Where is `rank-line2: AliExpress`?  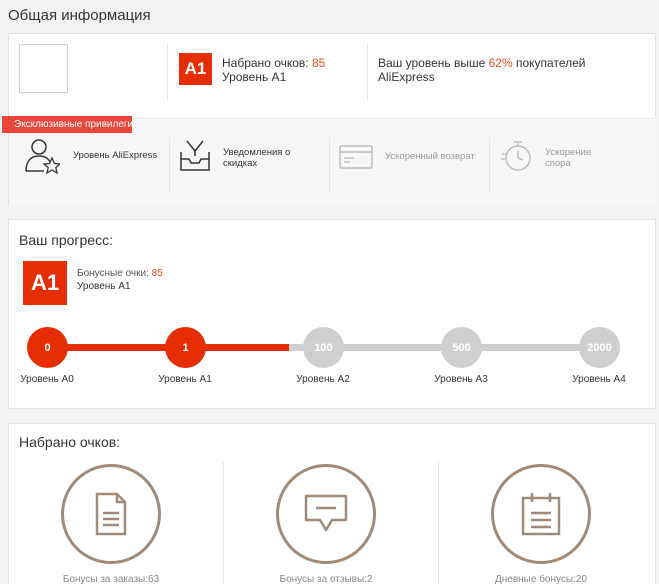
rank-line2: AliExpress is located at coordinates (406, 77).